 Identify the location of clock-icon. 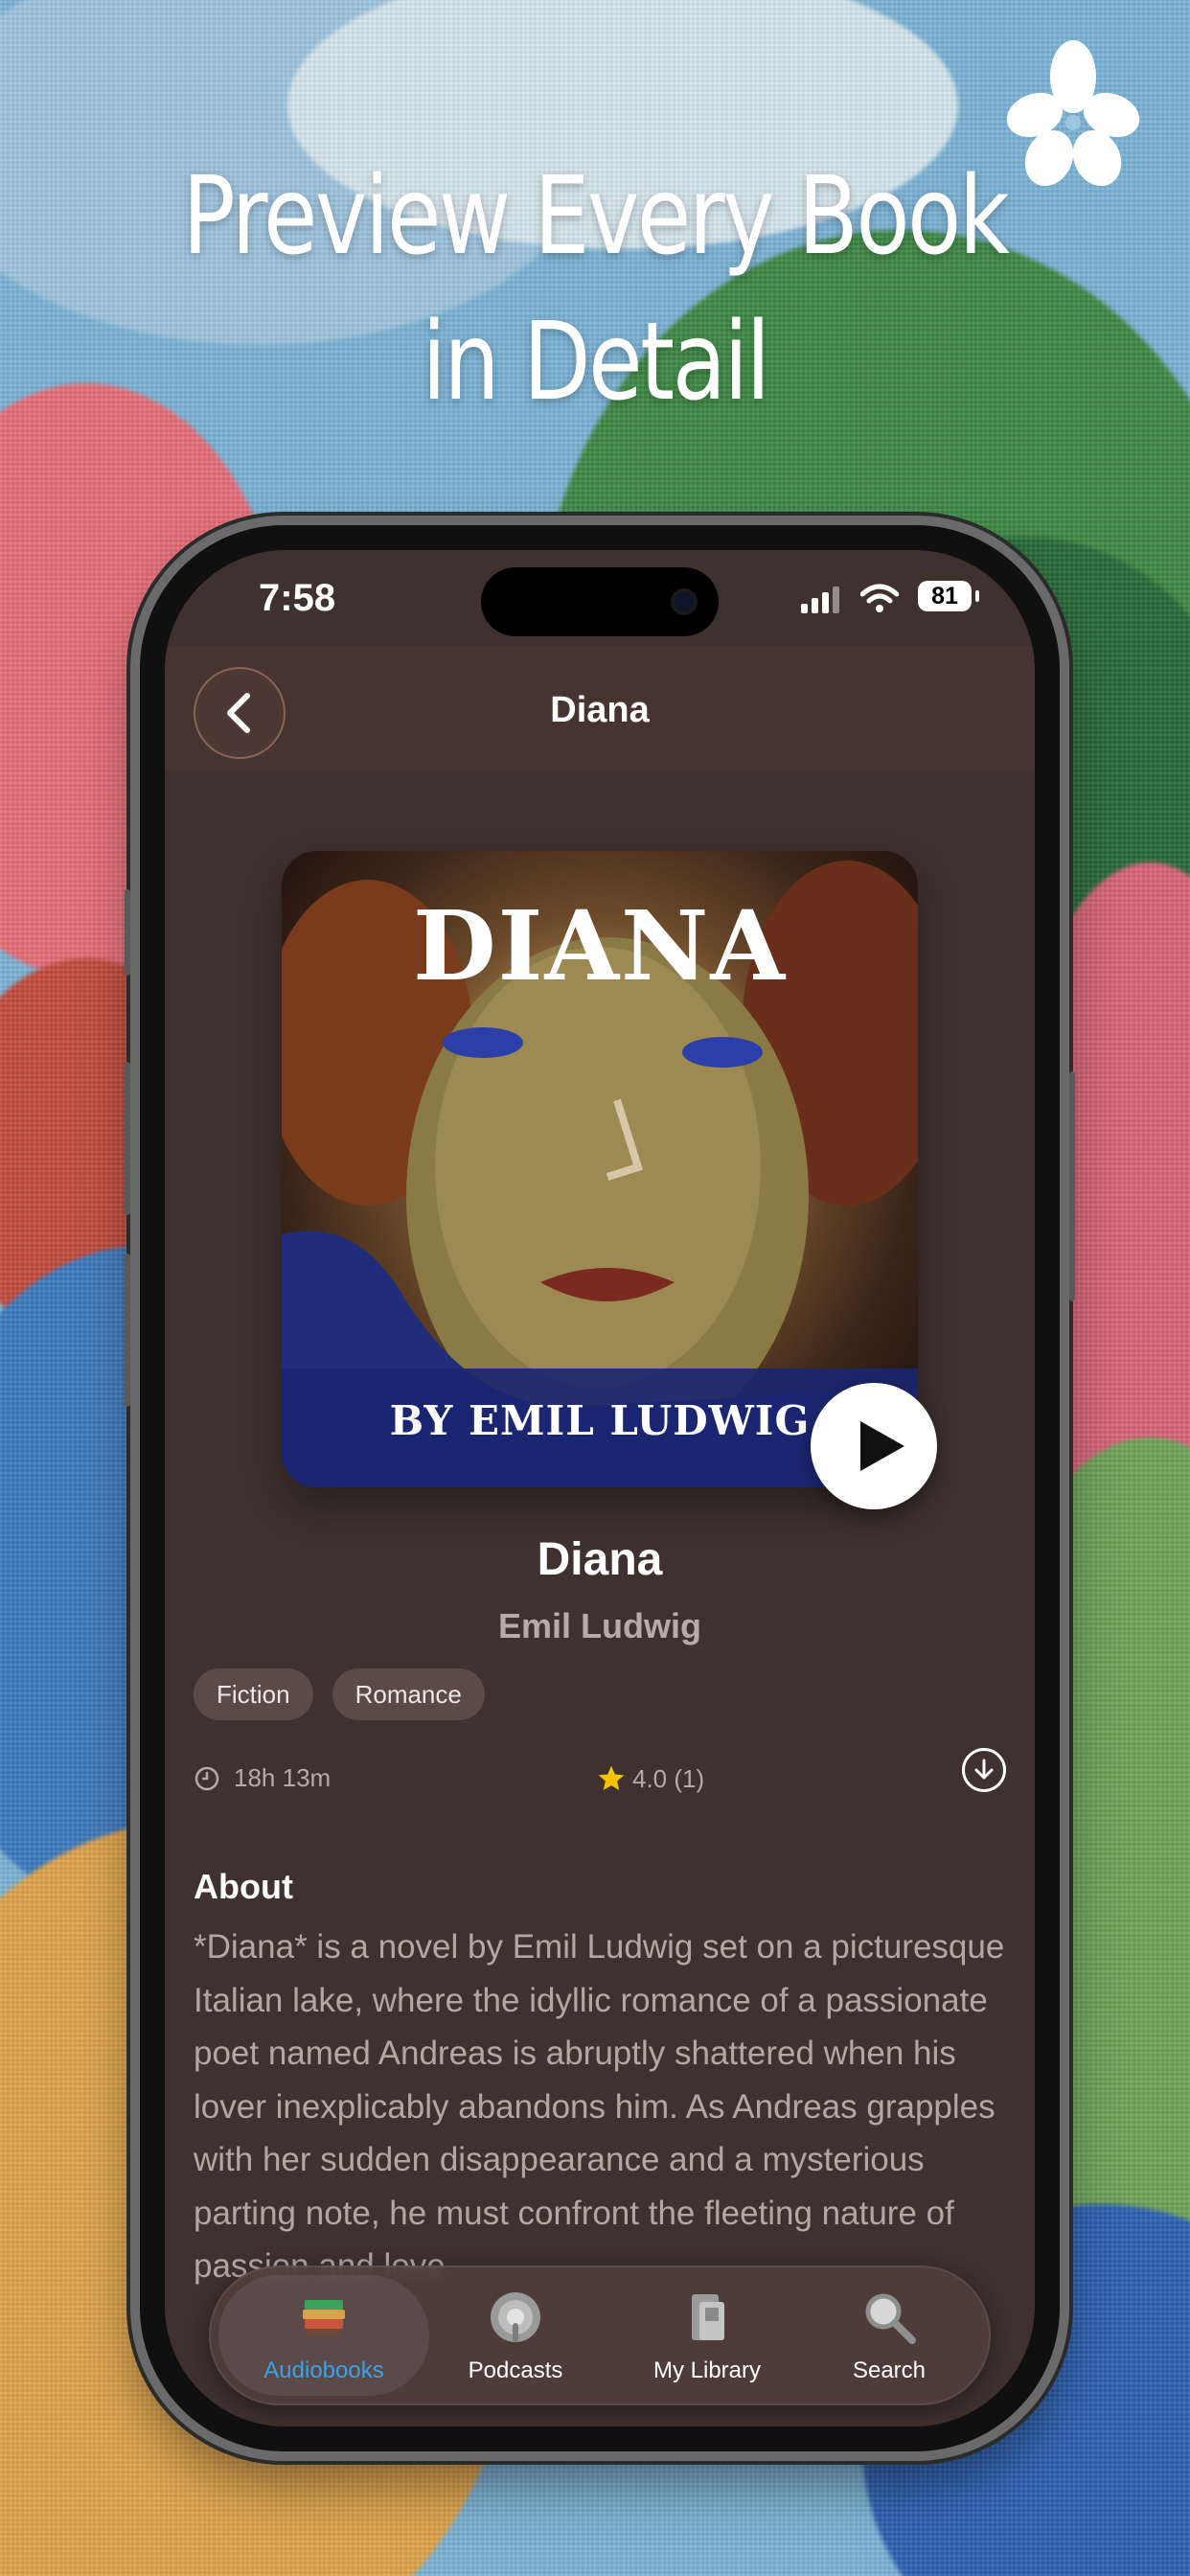
(207, 1778).